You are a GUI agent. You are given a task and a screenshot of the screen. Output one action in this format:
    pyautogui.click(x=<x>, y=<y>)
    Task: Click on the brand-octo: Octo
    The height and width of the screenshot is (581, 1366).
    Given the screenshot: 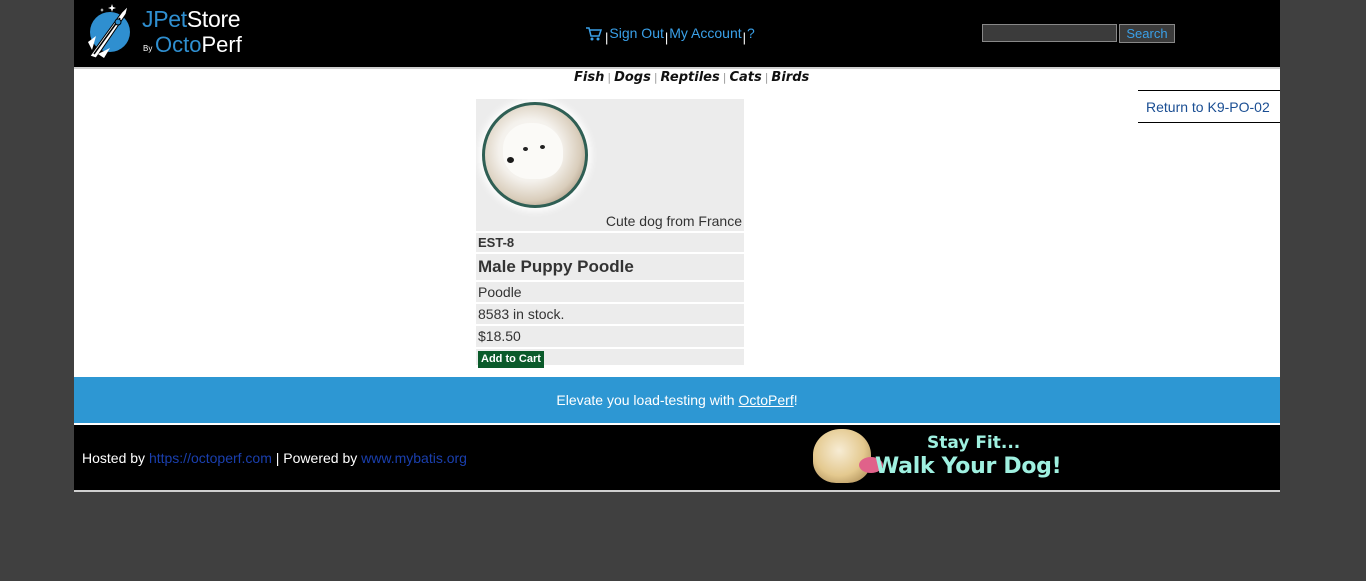 What is the action you would take?
    pyautogui.click(x=178, y=44)
    